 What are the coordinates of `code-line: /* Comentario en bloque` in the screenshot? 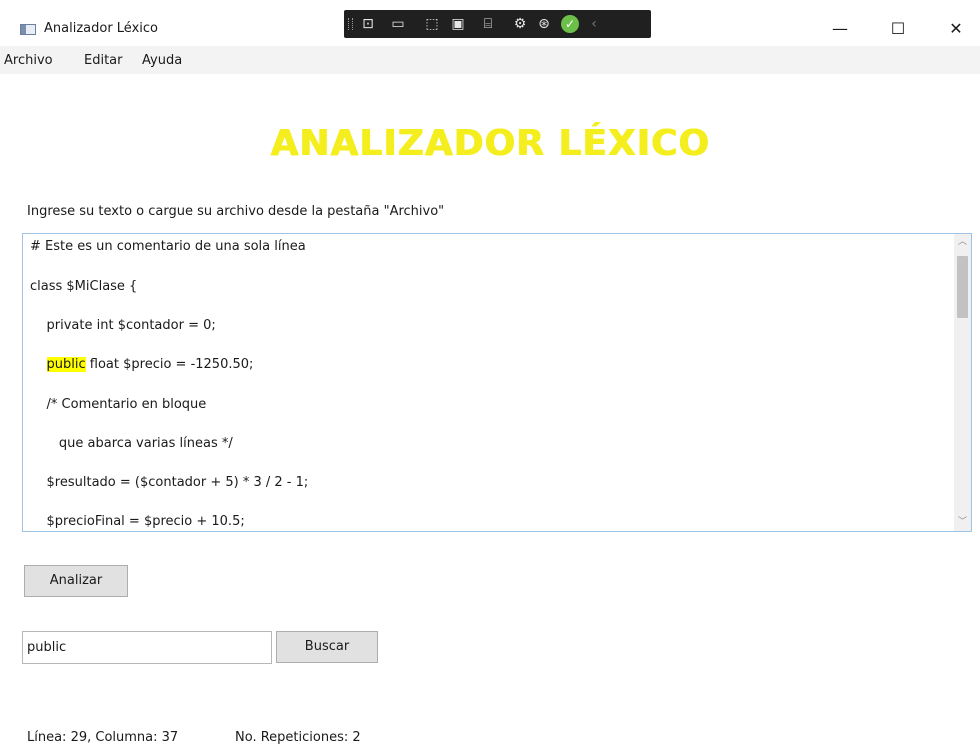 It's located at (118, 404).